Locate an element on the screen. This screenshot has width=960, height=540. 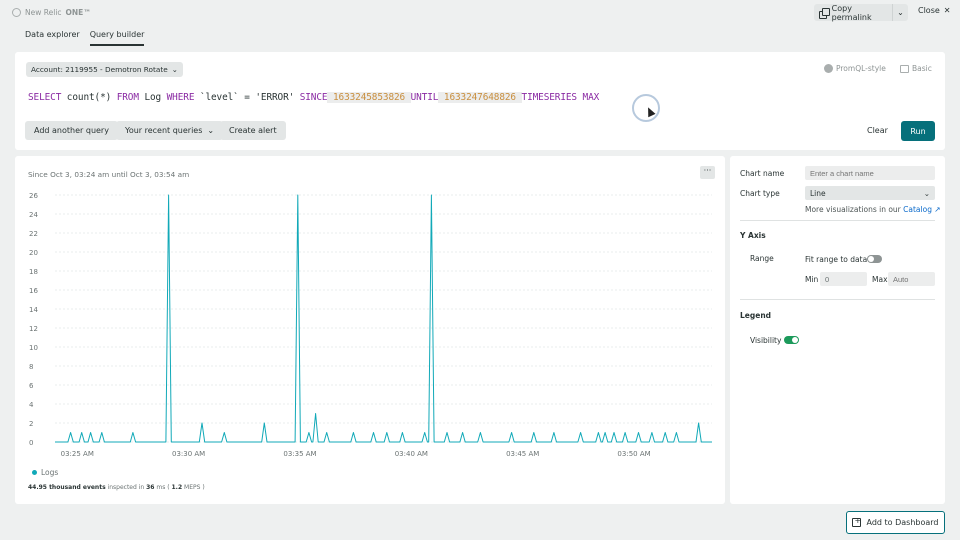
nrql-token: UNTIL is located at coordinates (424, 97).